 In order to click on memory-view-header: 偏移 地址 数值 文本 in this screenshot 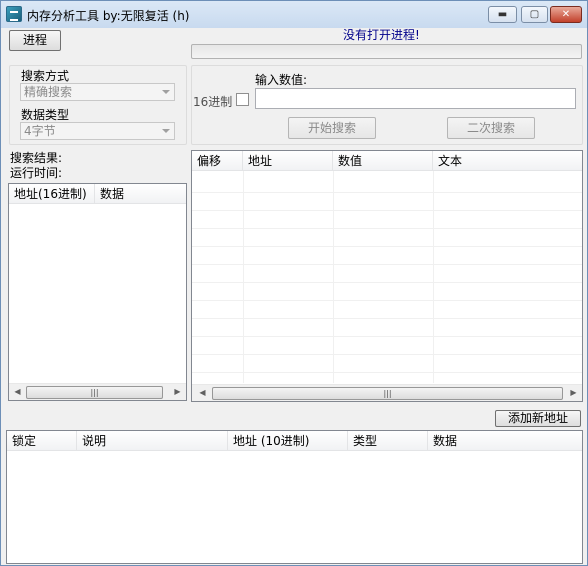, I will do `click(387, 161)`.